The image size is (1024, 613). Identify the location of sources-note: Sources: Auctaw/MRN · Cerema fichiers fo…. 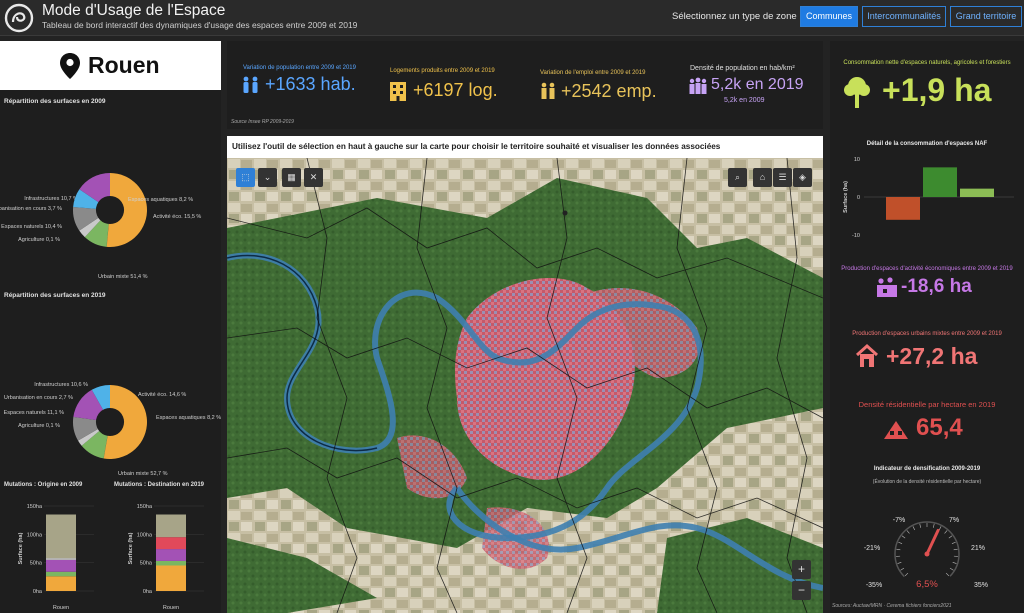
(892, 606).